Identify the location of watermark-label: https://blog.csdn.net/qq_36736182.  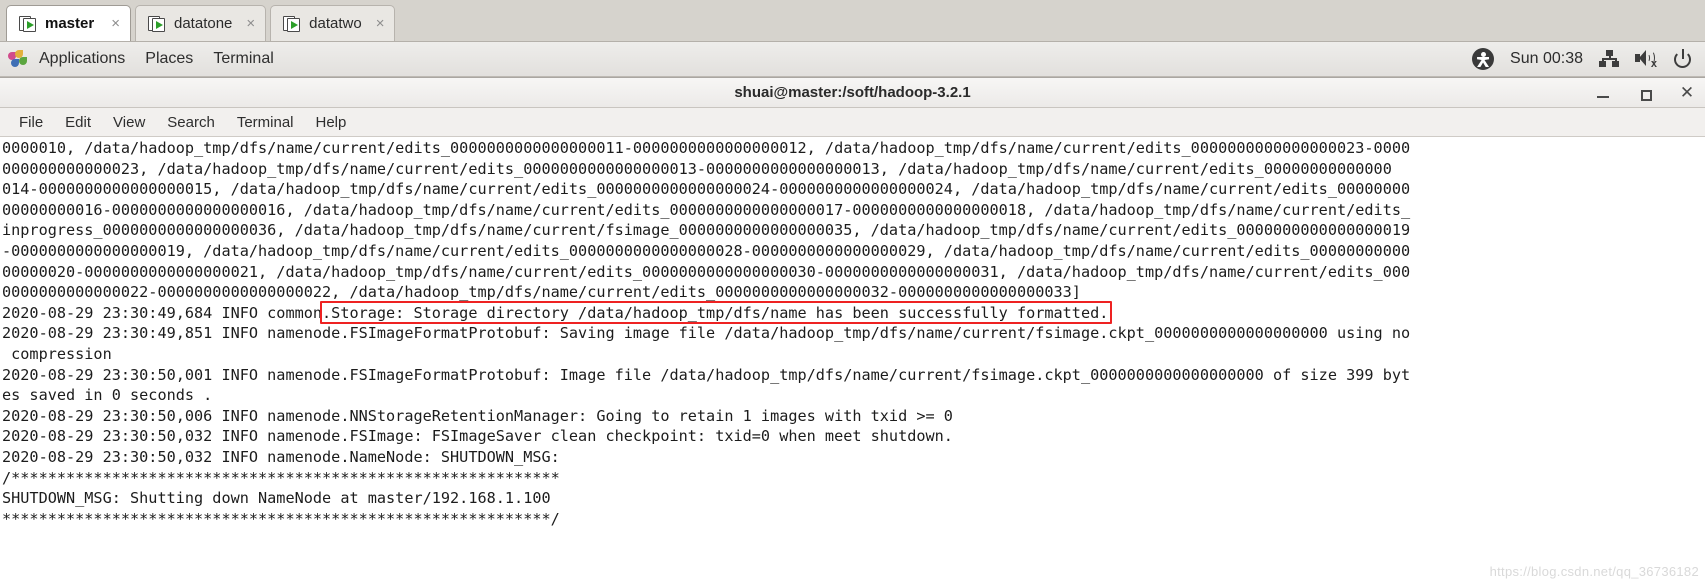
(1594, 571).